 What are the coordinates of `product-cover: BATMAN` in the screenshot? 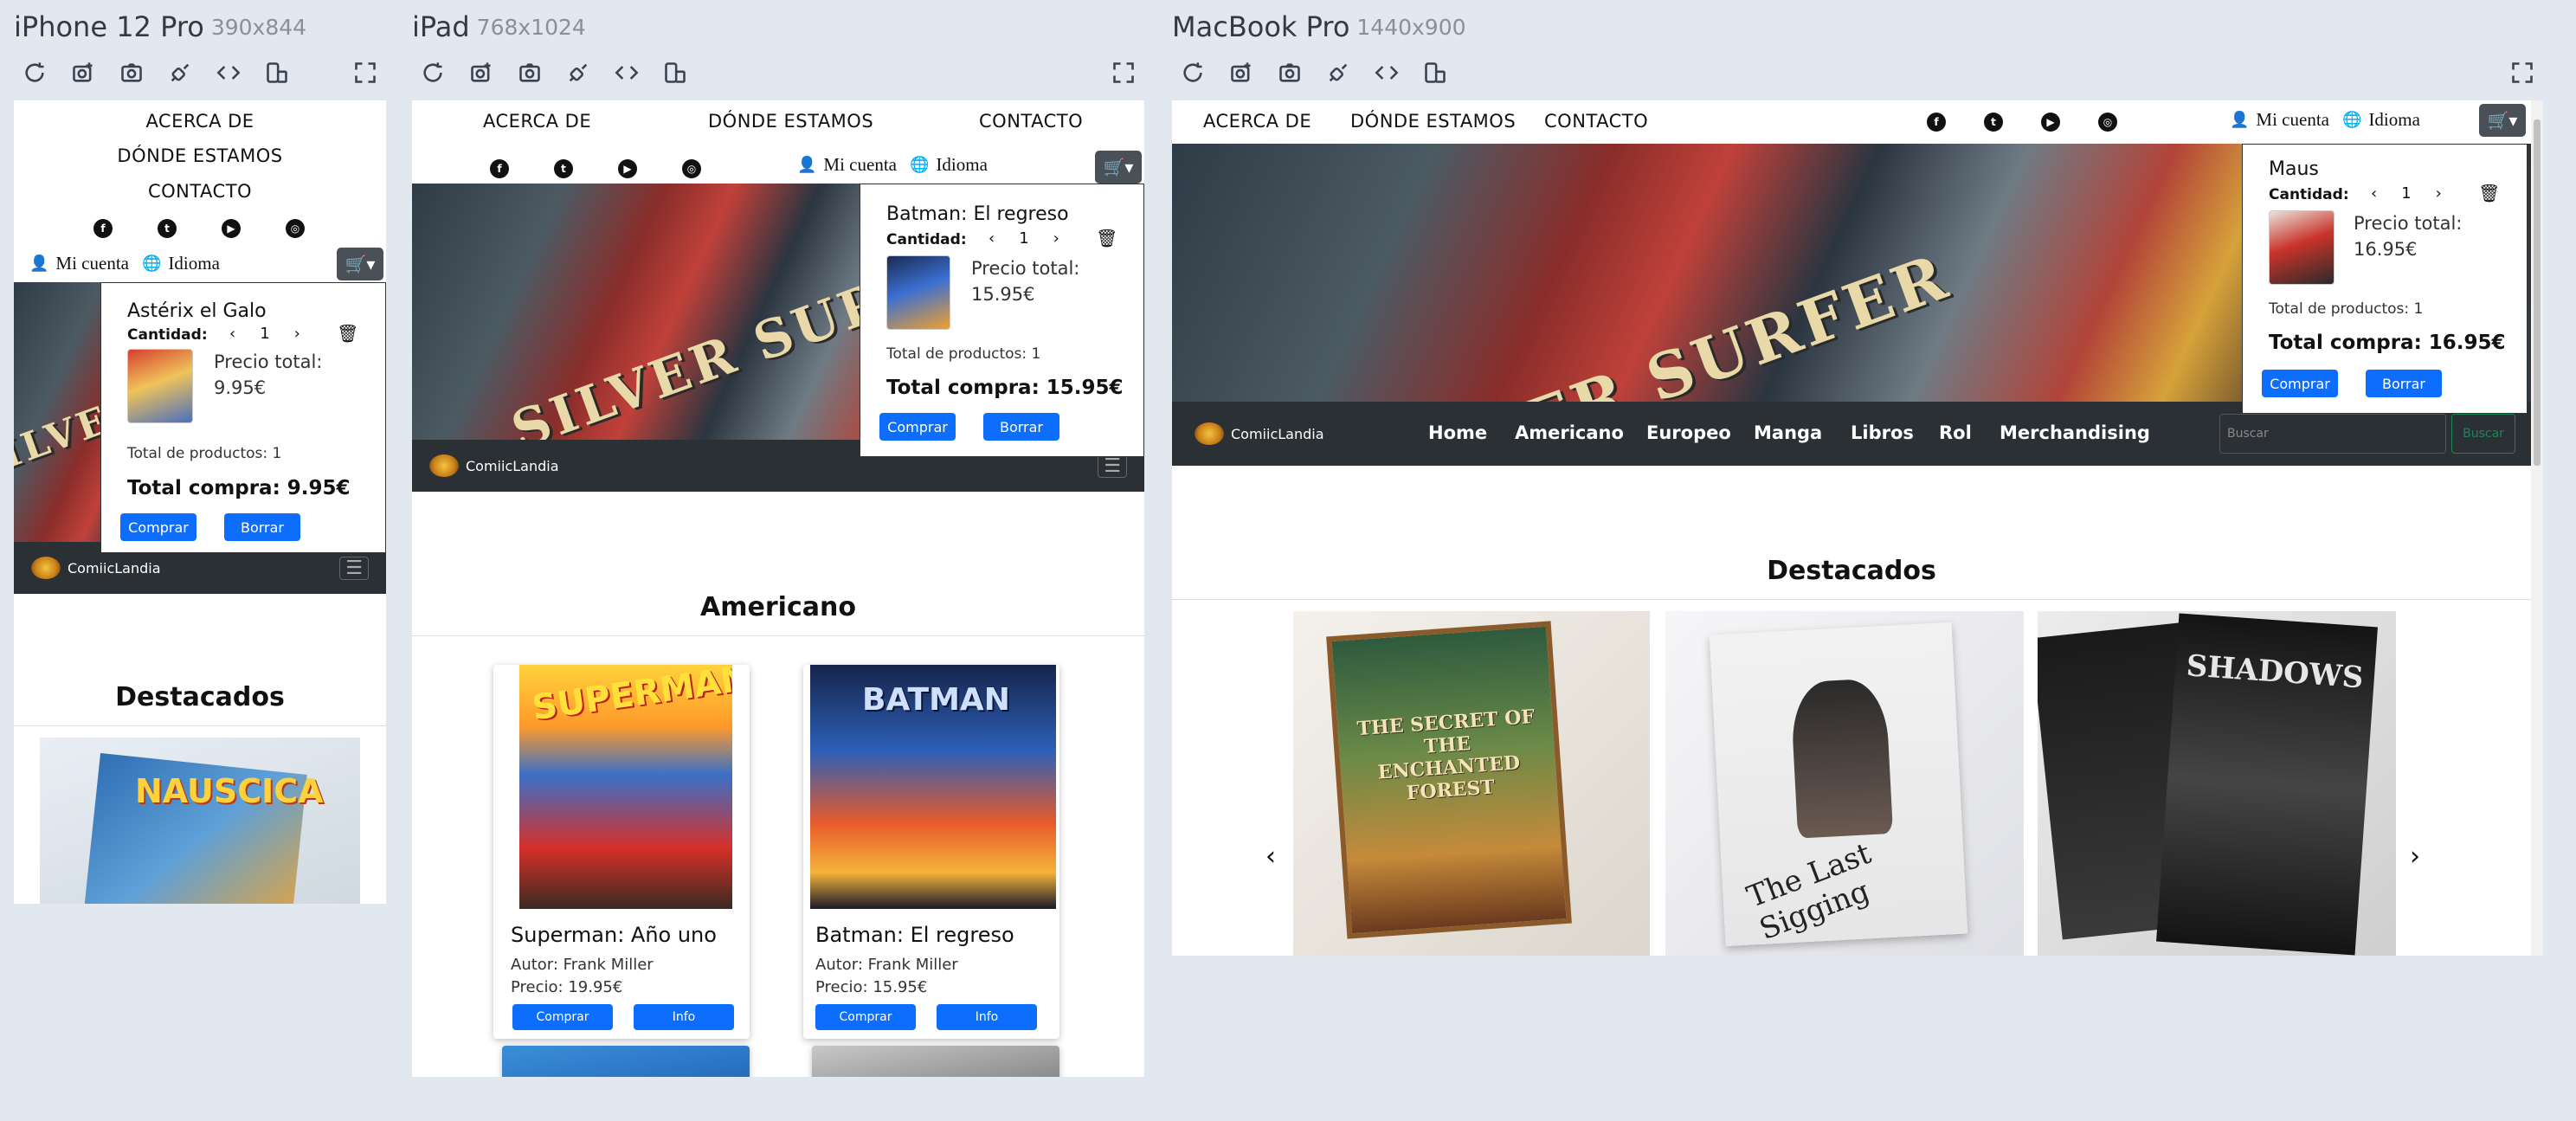 It's located at (933, 787).